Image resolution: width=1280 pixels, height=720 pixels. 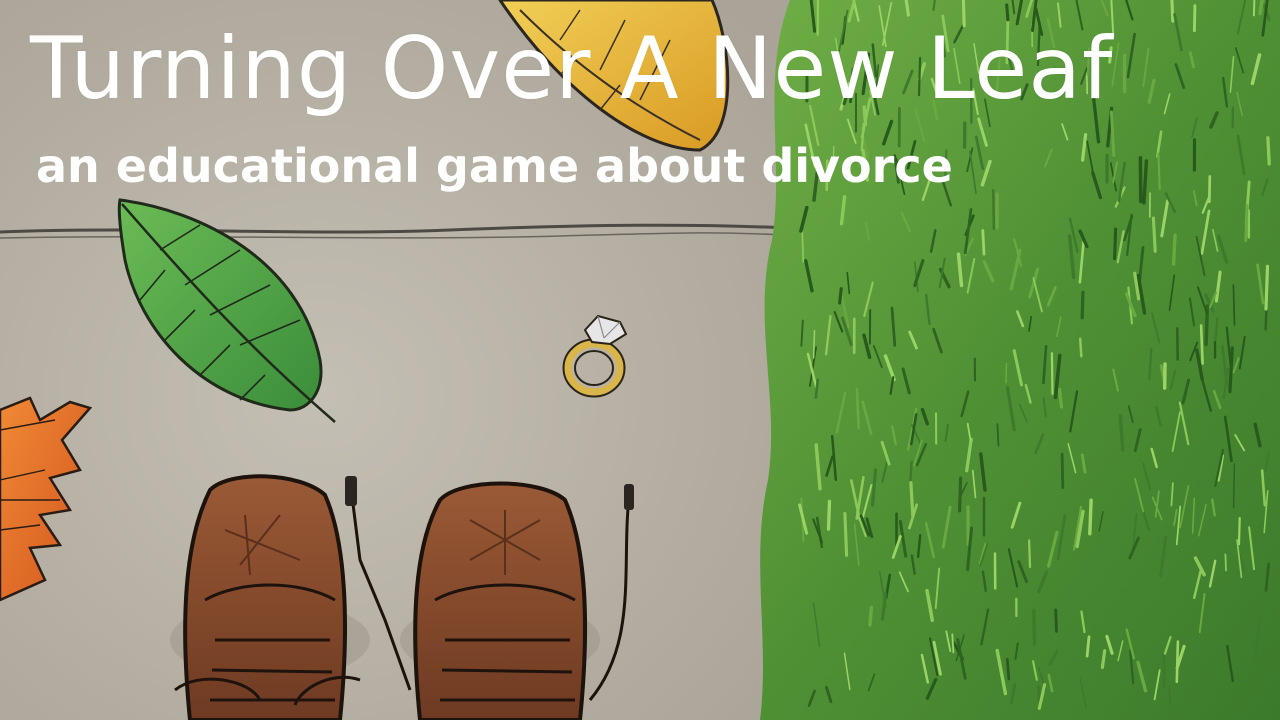 I want to click on game-subtitle: an educational game about divorce, so click(x=494, y=166).